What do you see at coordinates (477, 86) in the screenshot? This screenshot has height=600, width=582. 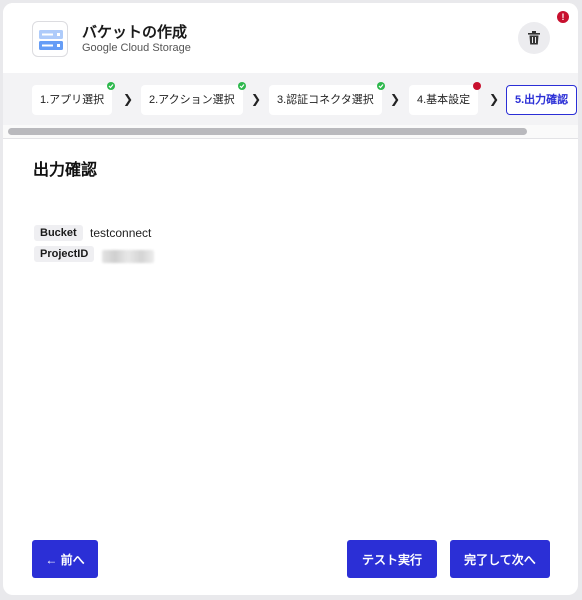 I see `error-icon` at bounding box center [477, 86].